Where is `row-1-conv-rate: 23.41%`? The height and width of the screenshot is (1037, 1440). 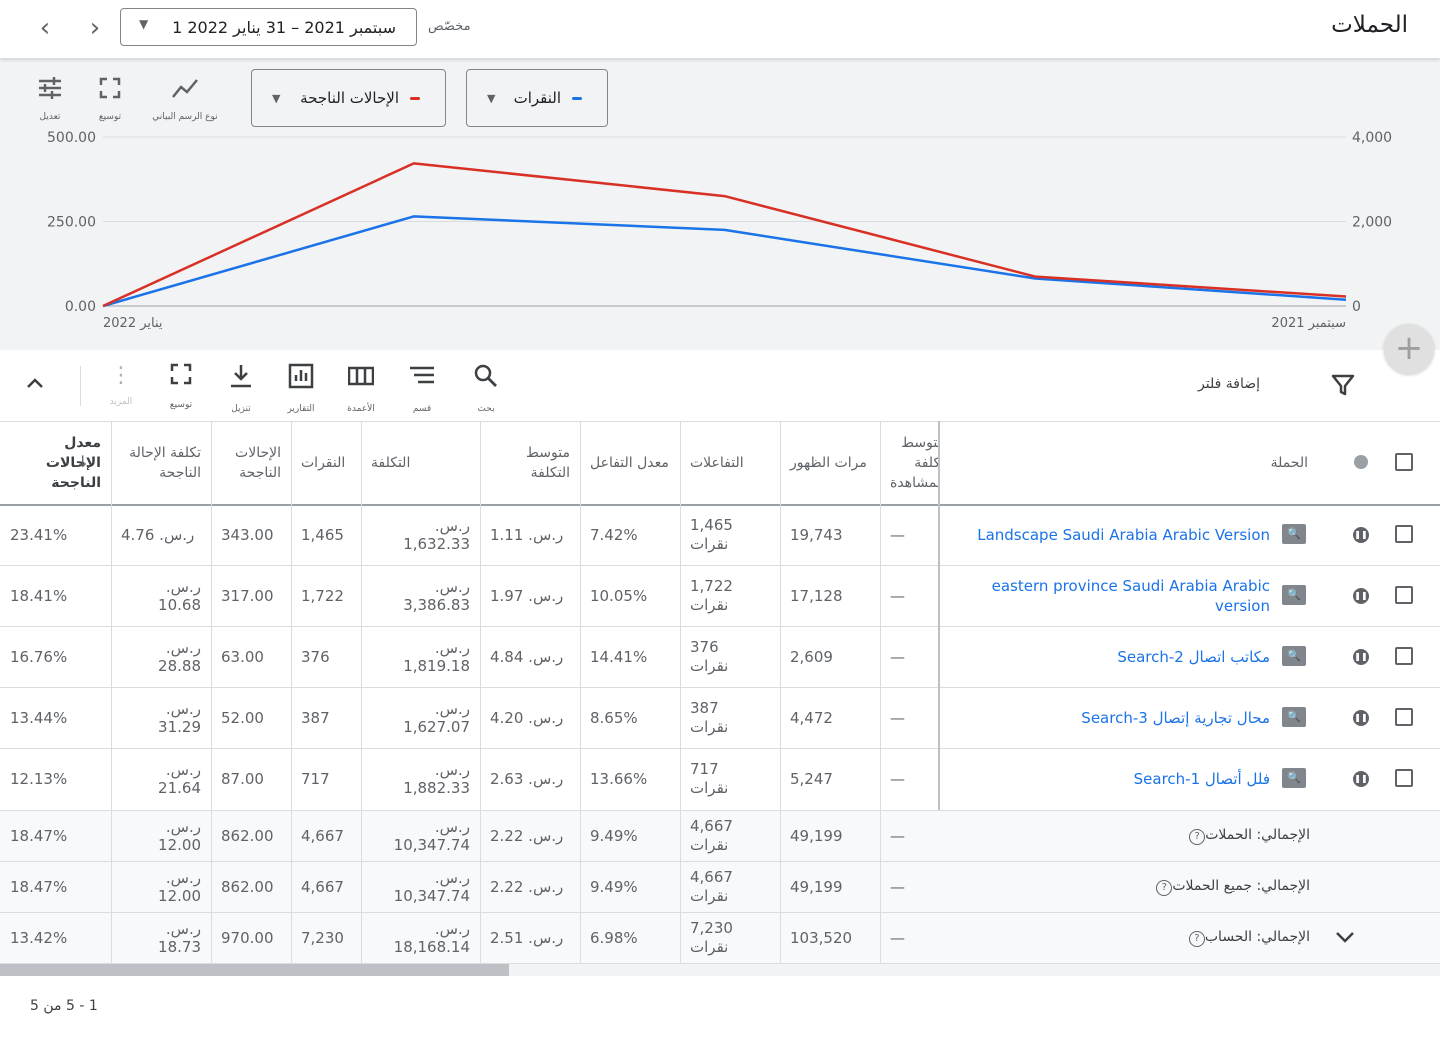 row-1-conv-rate: 23.41% is located at coordinates (39, 534).